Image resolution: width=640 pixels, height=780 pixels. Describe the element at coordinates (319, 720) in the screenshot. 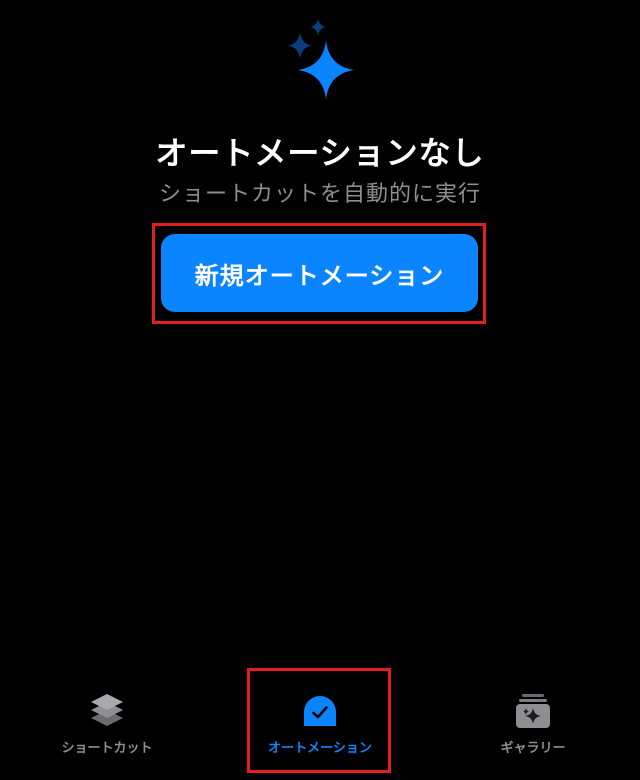

I see `annotation-box-automation-tab` at that location.